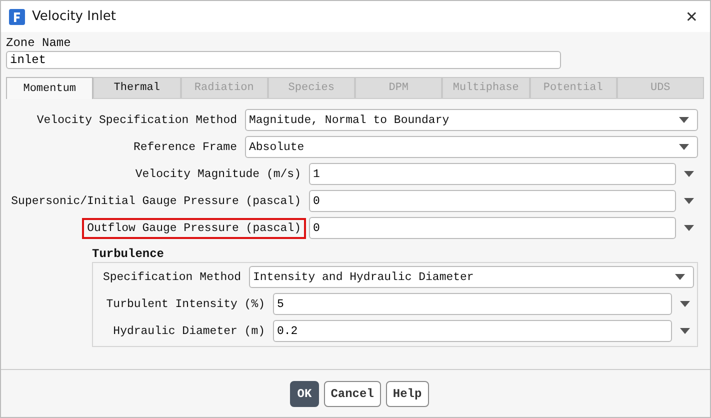 The height and width of the screenshot is (418, 711). Describe the element at coordinates (137, 120) in the screenshot. I see `field-label: Velocity Specification Method` at that location.